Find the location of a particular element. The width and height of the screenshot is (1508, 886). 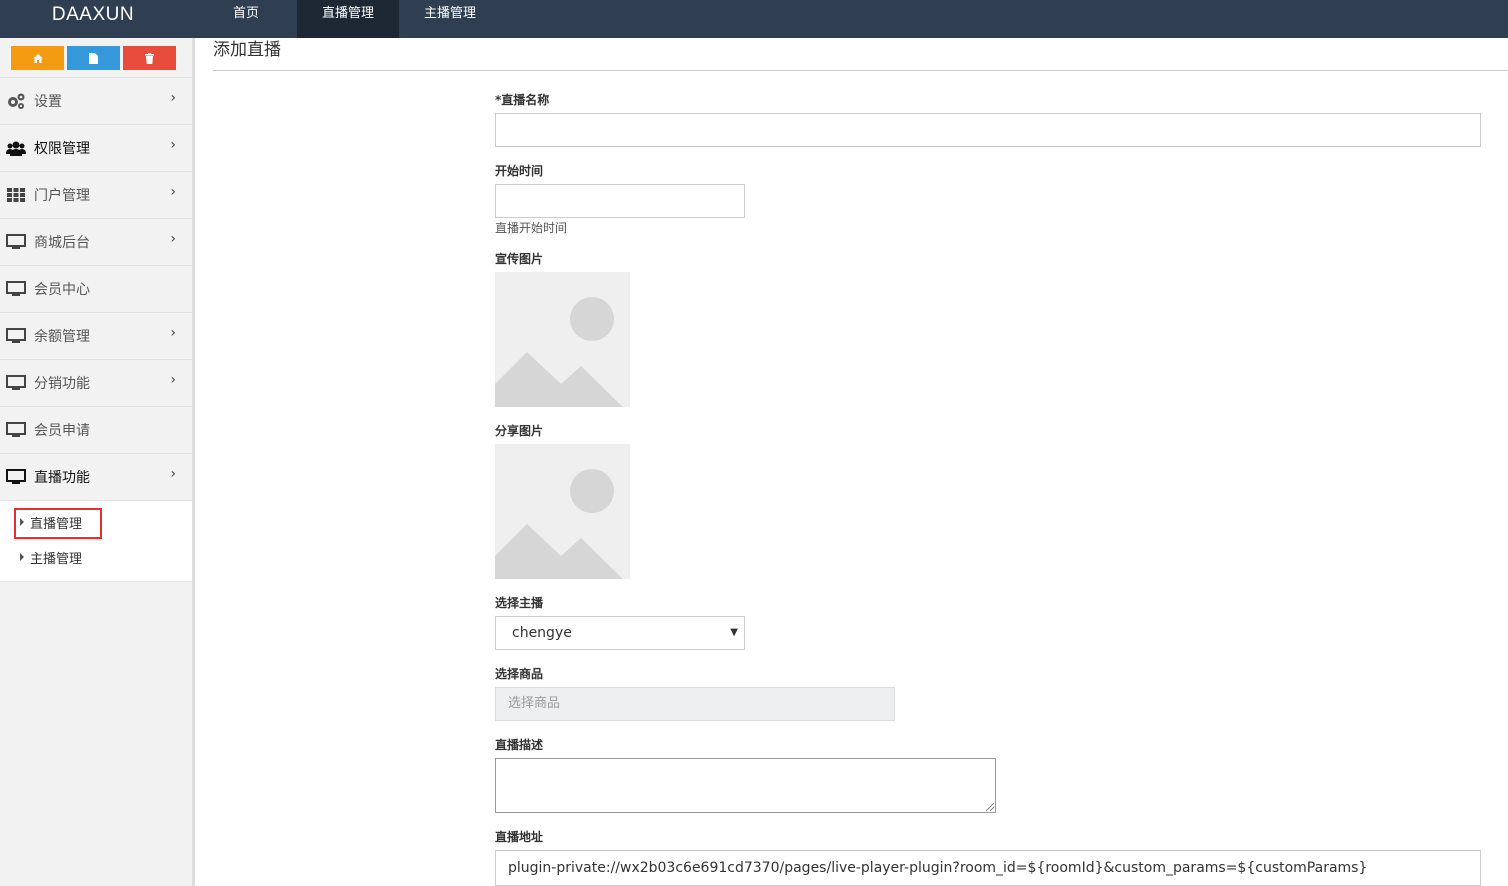

start-time-help: 直播开始时间 is located at coordinates (531, 228).